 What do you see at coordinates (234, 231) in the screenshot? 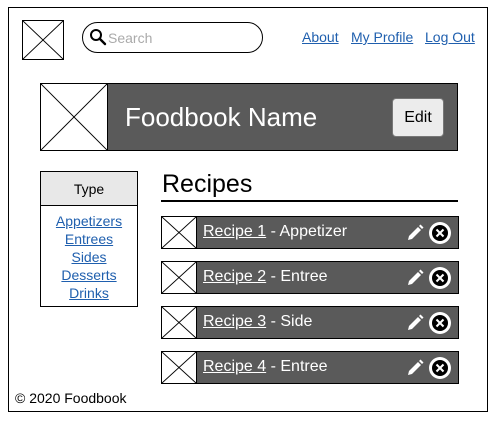
I see `recipe-link: Recipe 1` at bounding box center [234, 231].